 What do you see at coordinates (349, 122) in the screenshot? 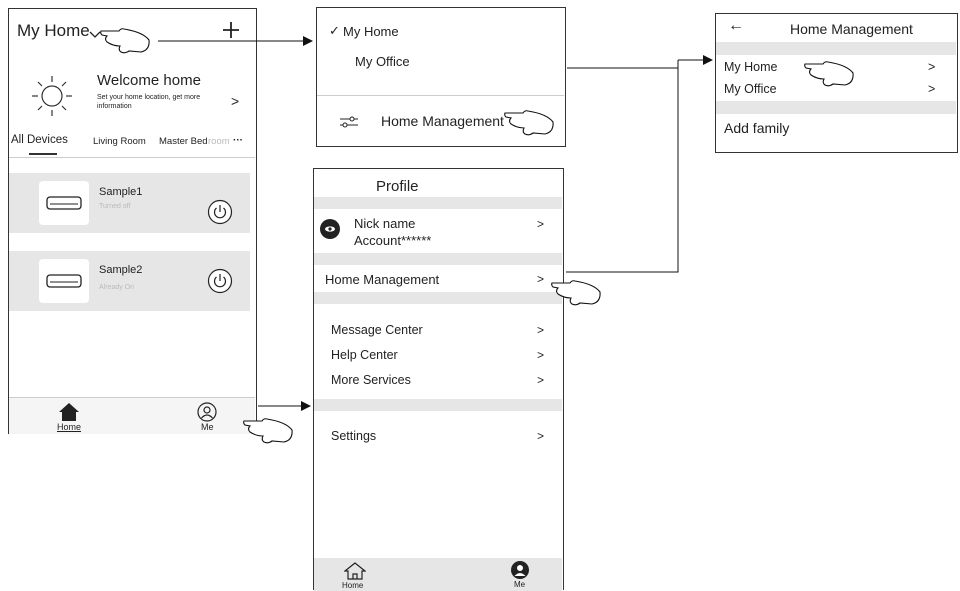
I see `sliders-icon` at bounding box center [349, 122].